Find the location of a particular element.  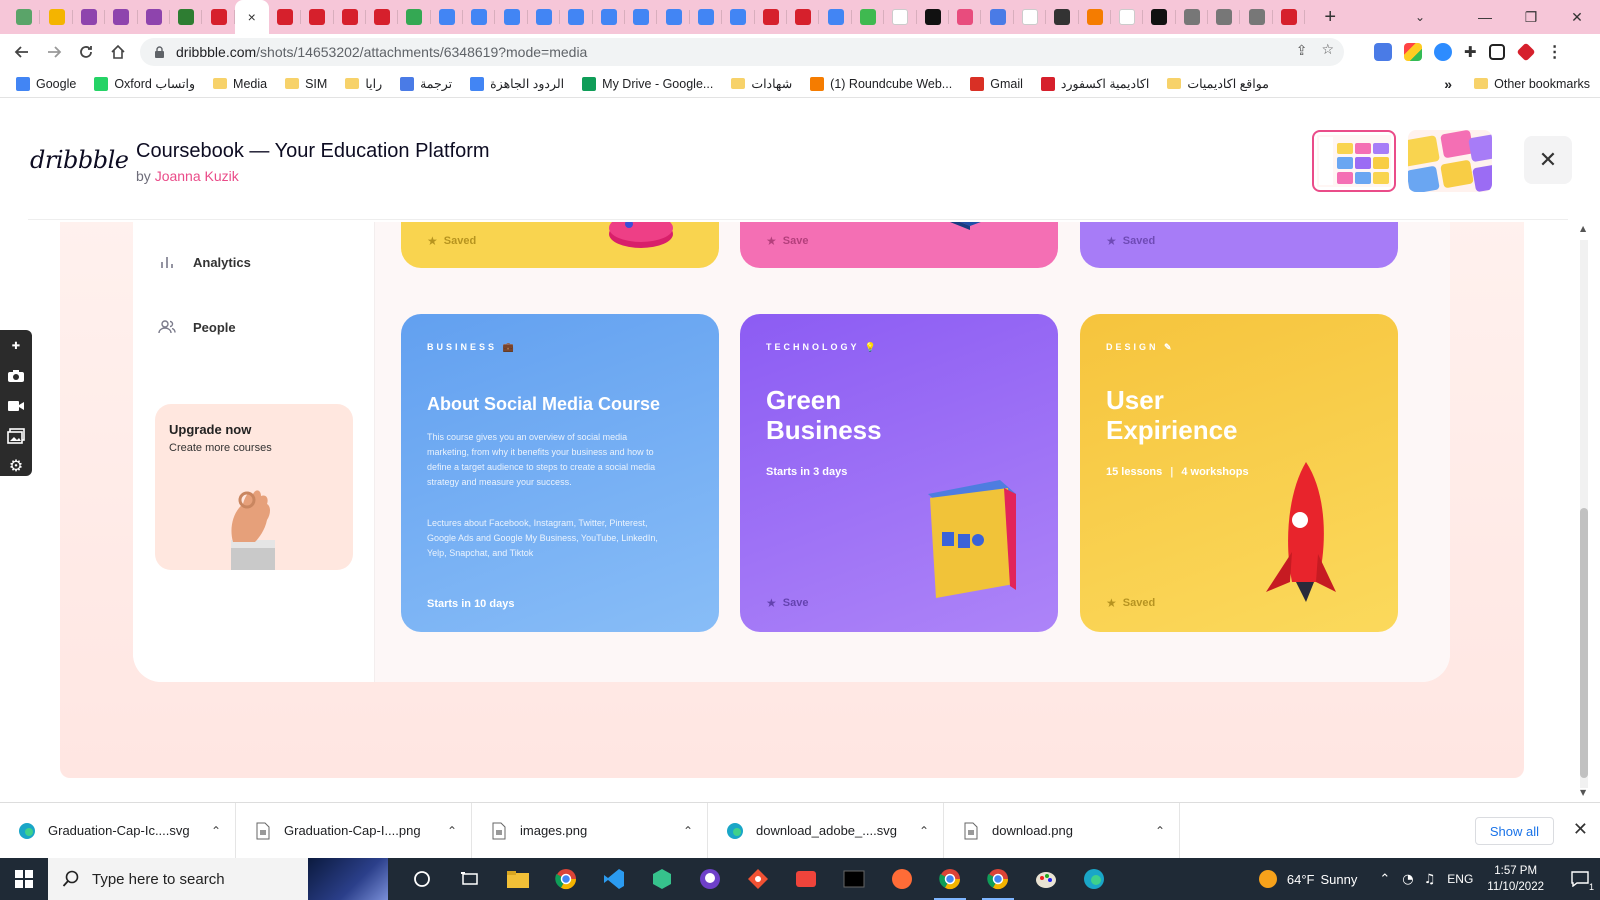

forward-button is located at coordinates (54, 52).